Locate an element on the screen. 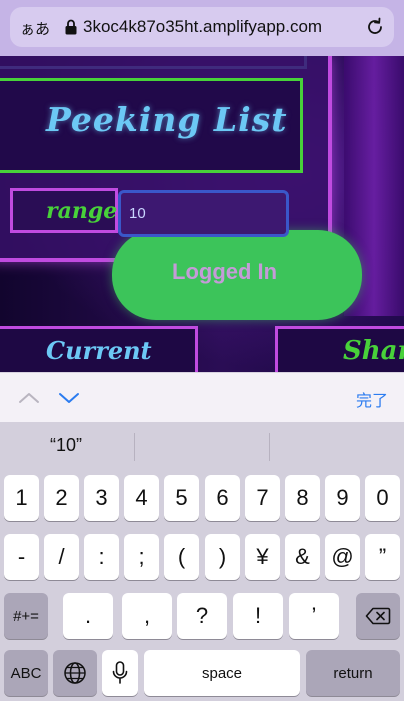 This screenshot has width=404, height=701. key-hyphen: - is located at coordinates (21, 557).